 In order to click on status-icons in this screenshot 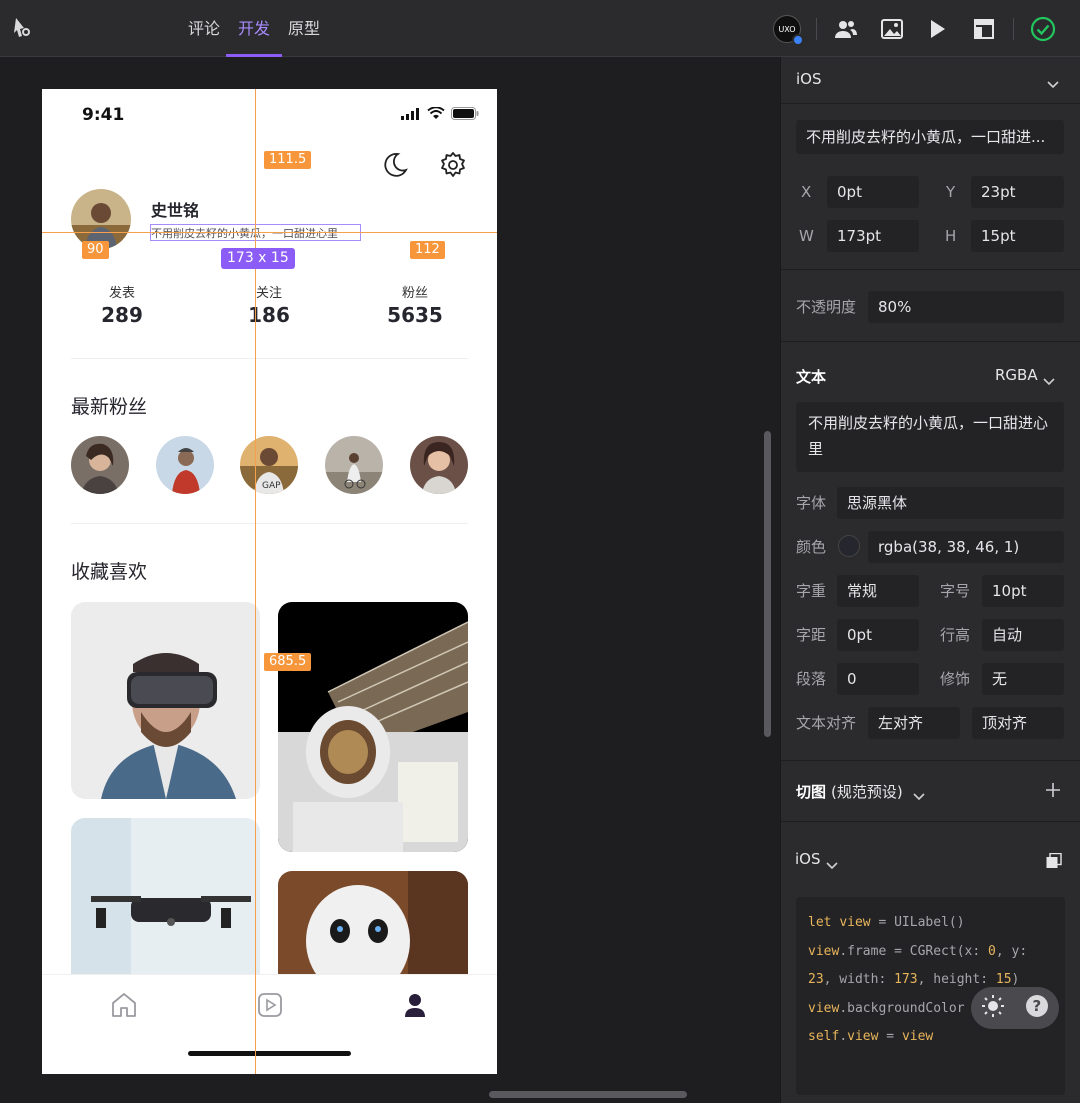, I will do `click(440, 113)`.